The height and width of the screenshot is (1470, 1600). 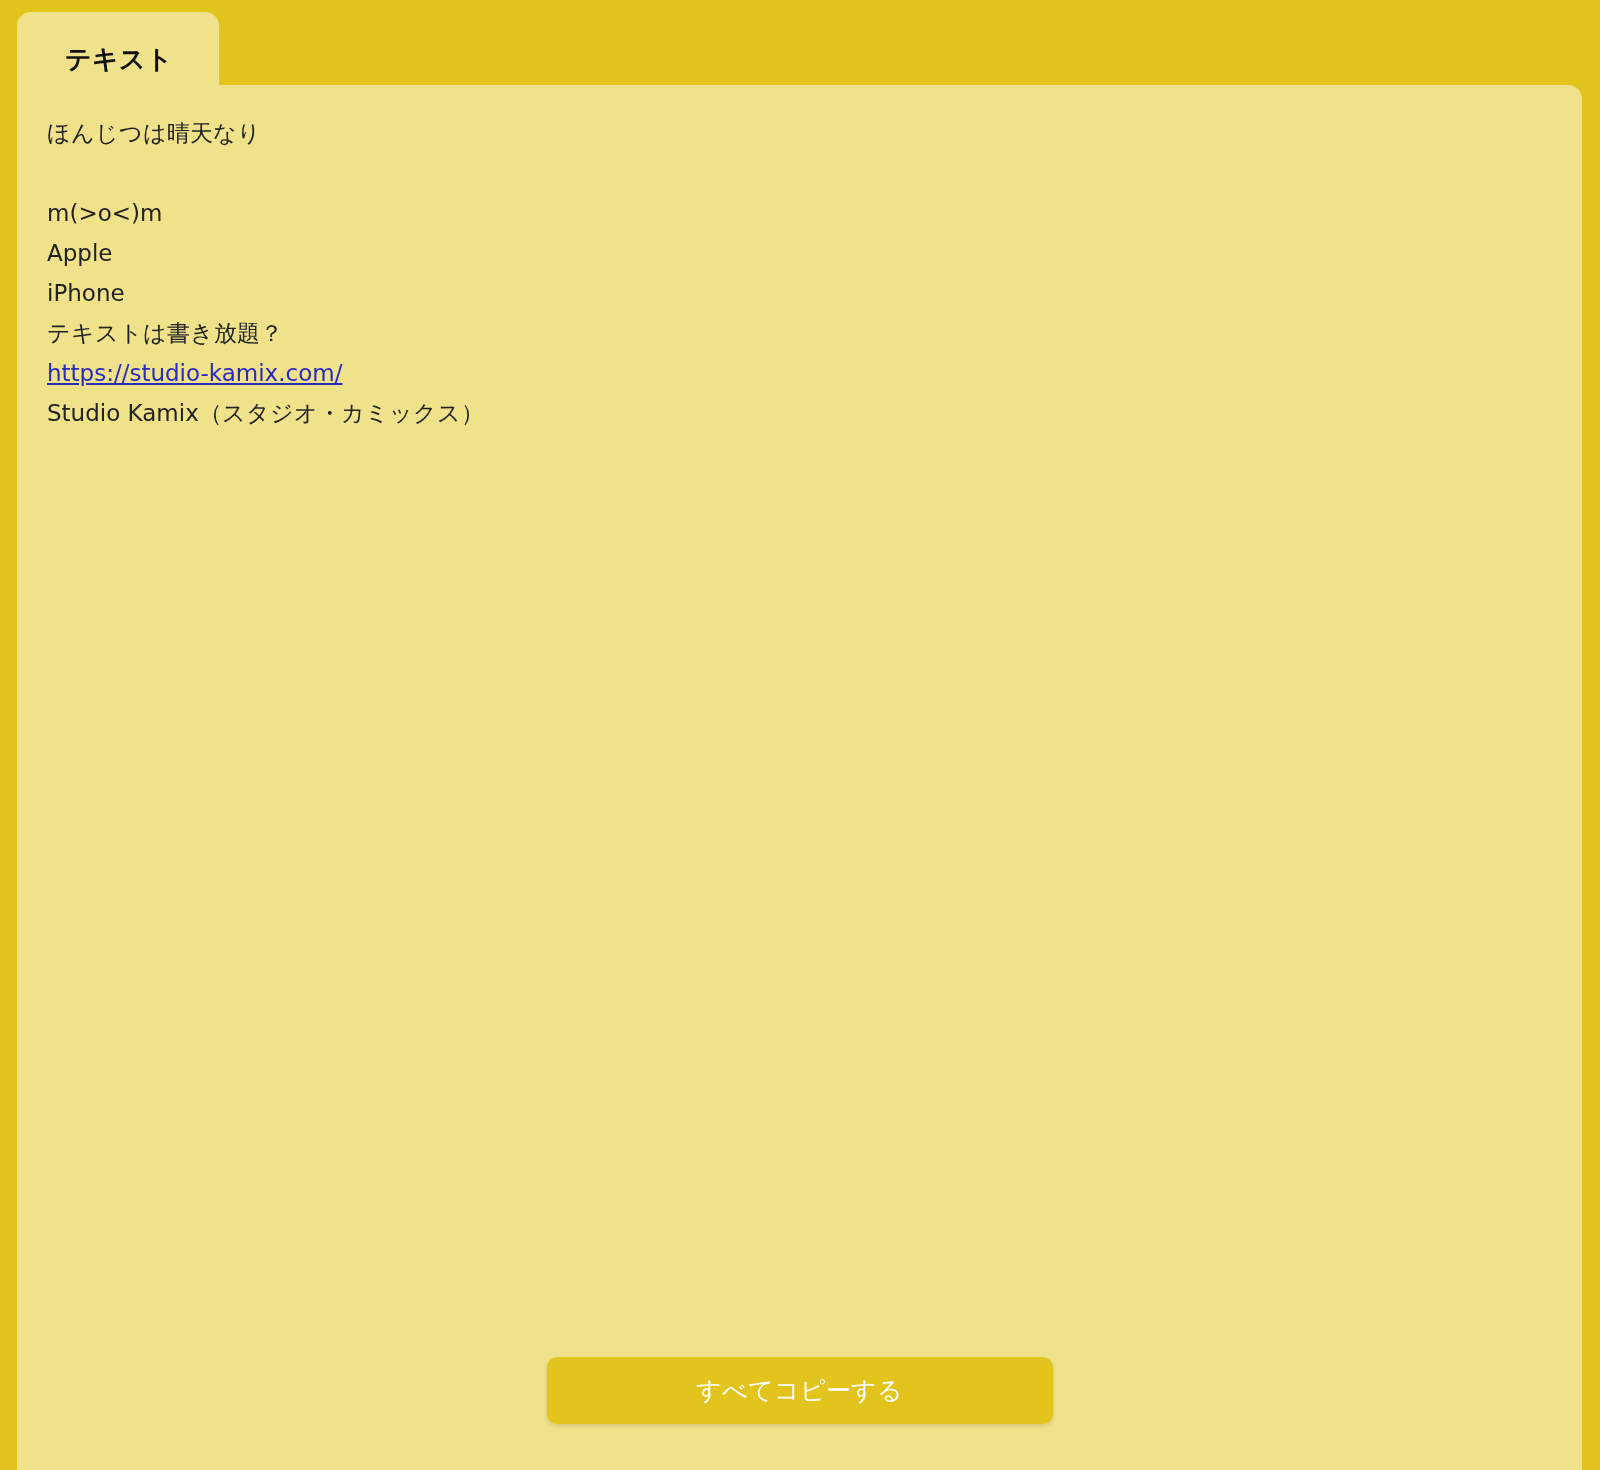 I want to click on text-line: iPhone, so click(x=86, y=293).